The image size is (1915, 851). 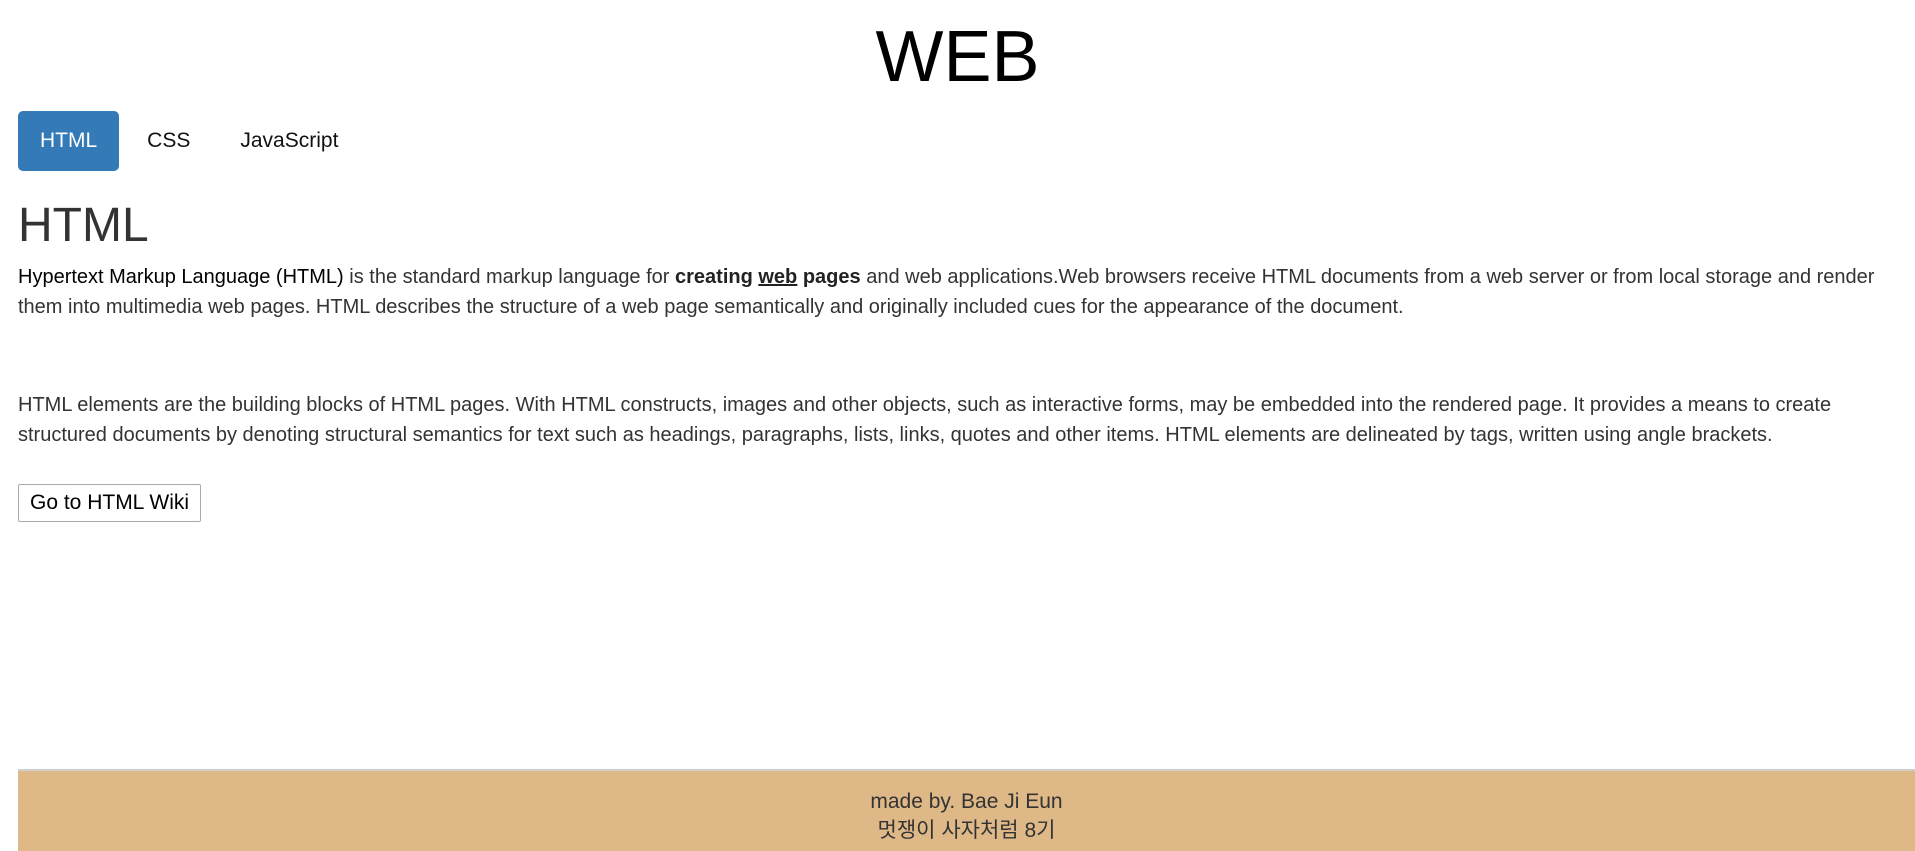 I want to click on intro-bold-creating: creating, so click(x=717, y=277).